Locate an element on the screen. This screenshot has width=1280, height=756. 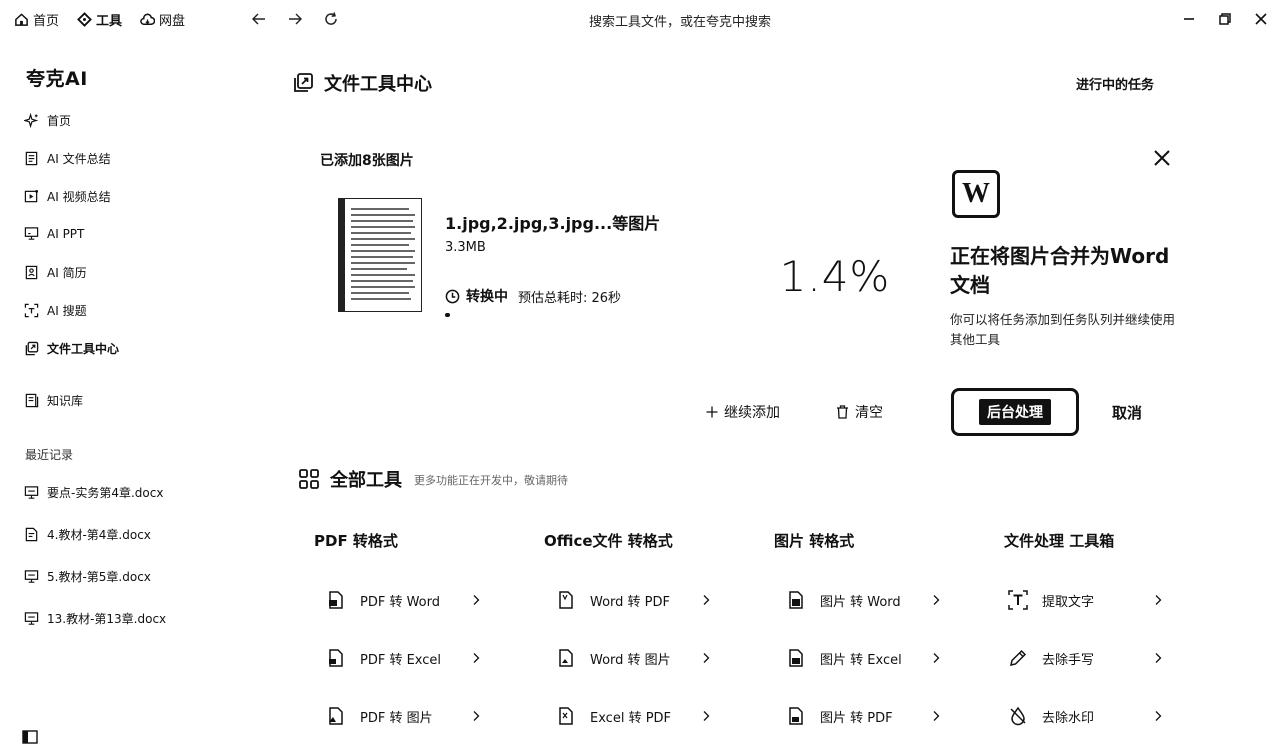
file-name: 1.jpg,2.jpg,3.jpg...等图片 is located at coordinates (553, 223).